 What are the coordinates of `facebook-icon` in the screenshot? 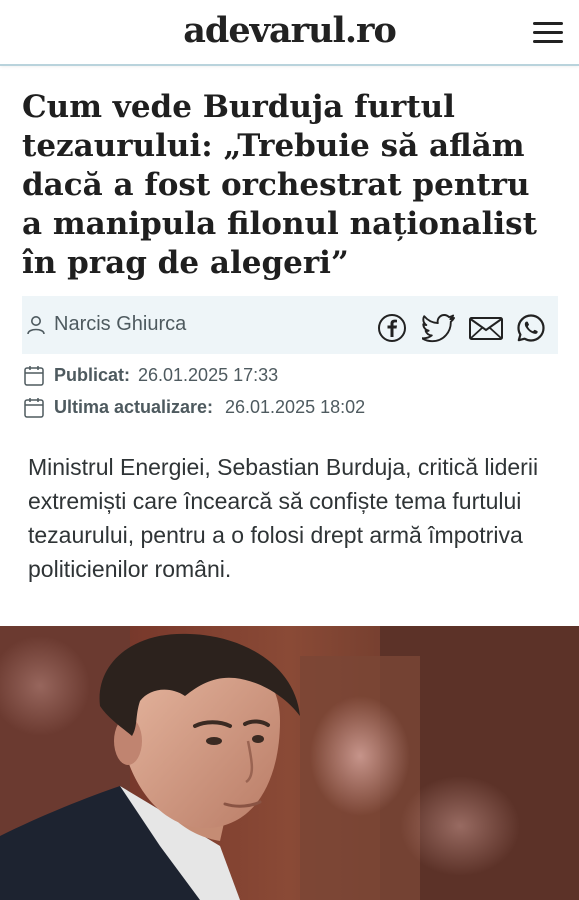 It's located at (392, 328).